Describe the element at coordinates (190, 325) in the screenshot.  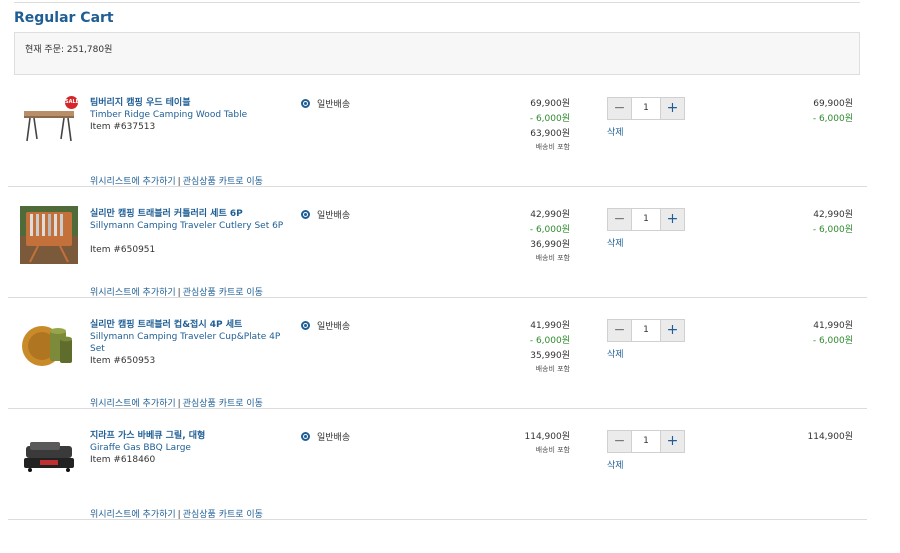
I see `product-name-ko: 실리만 캠핑 트래블러 컵&접시 4P 세트` at that location.